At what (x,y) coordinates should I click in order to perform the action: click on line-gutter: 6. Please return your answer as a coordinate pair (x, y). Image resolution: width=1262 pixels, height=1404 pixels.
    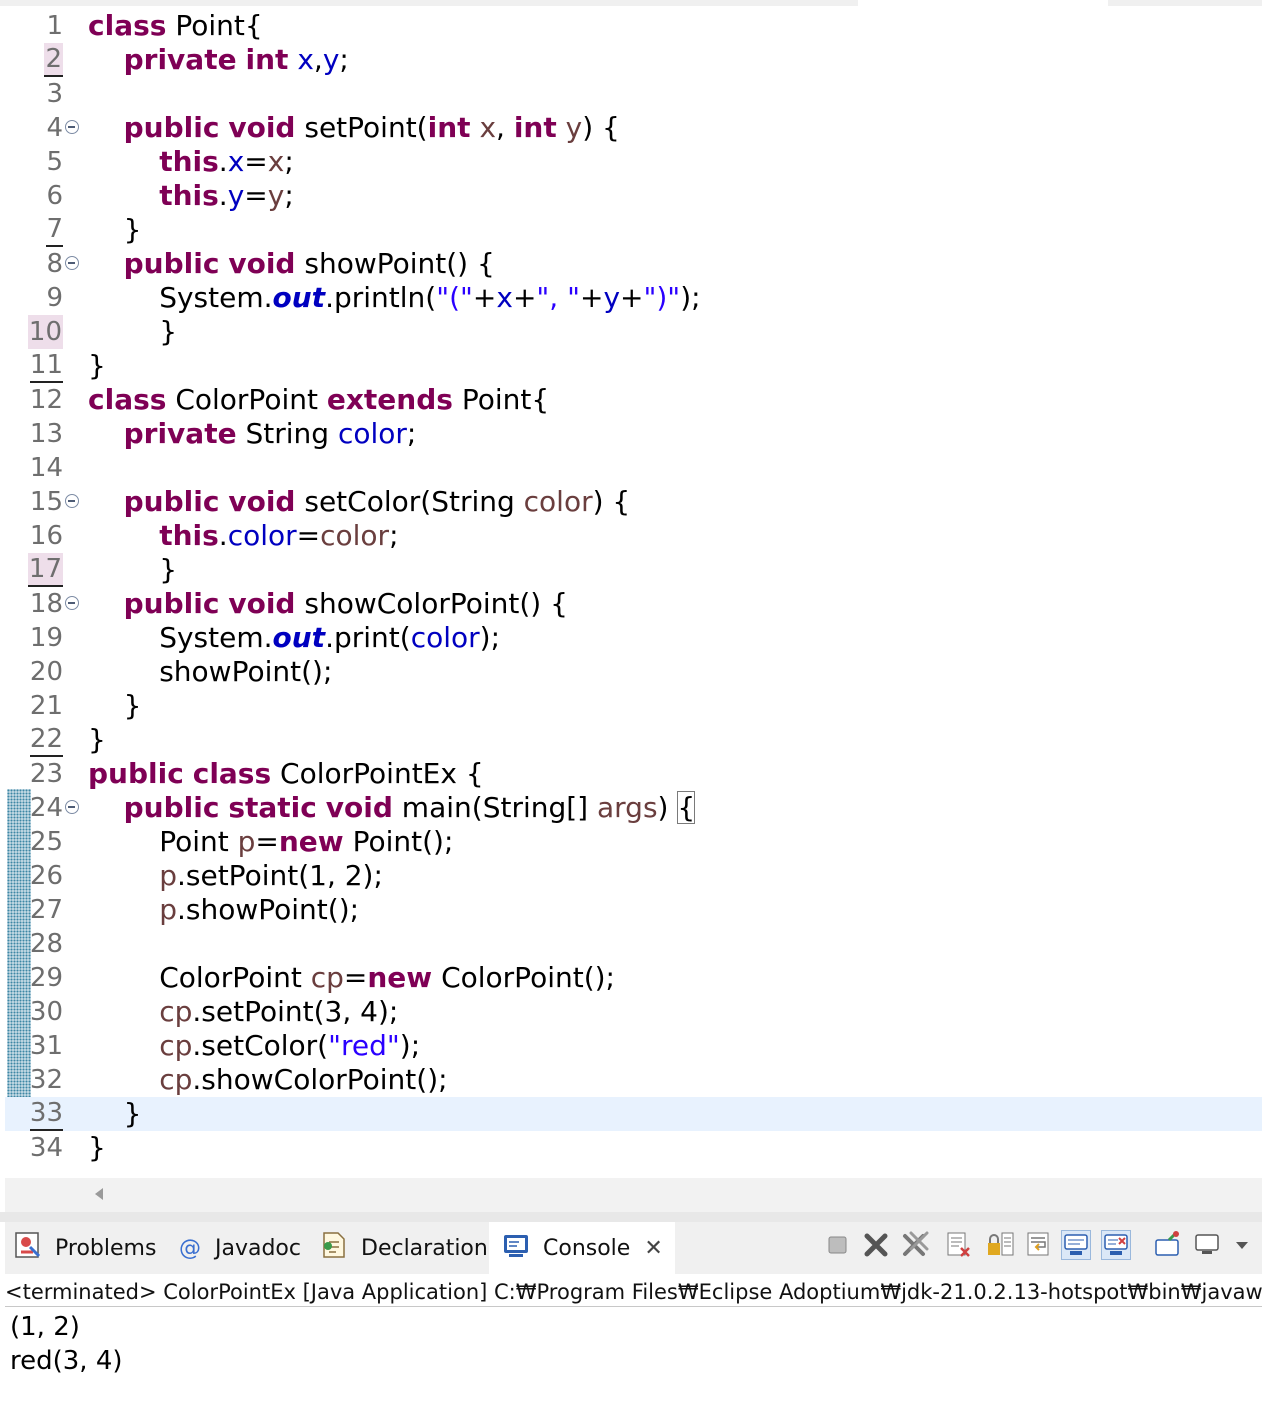
    Looking at the image, I should click on (45, 196).